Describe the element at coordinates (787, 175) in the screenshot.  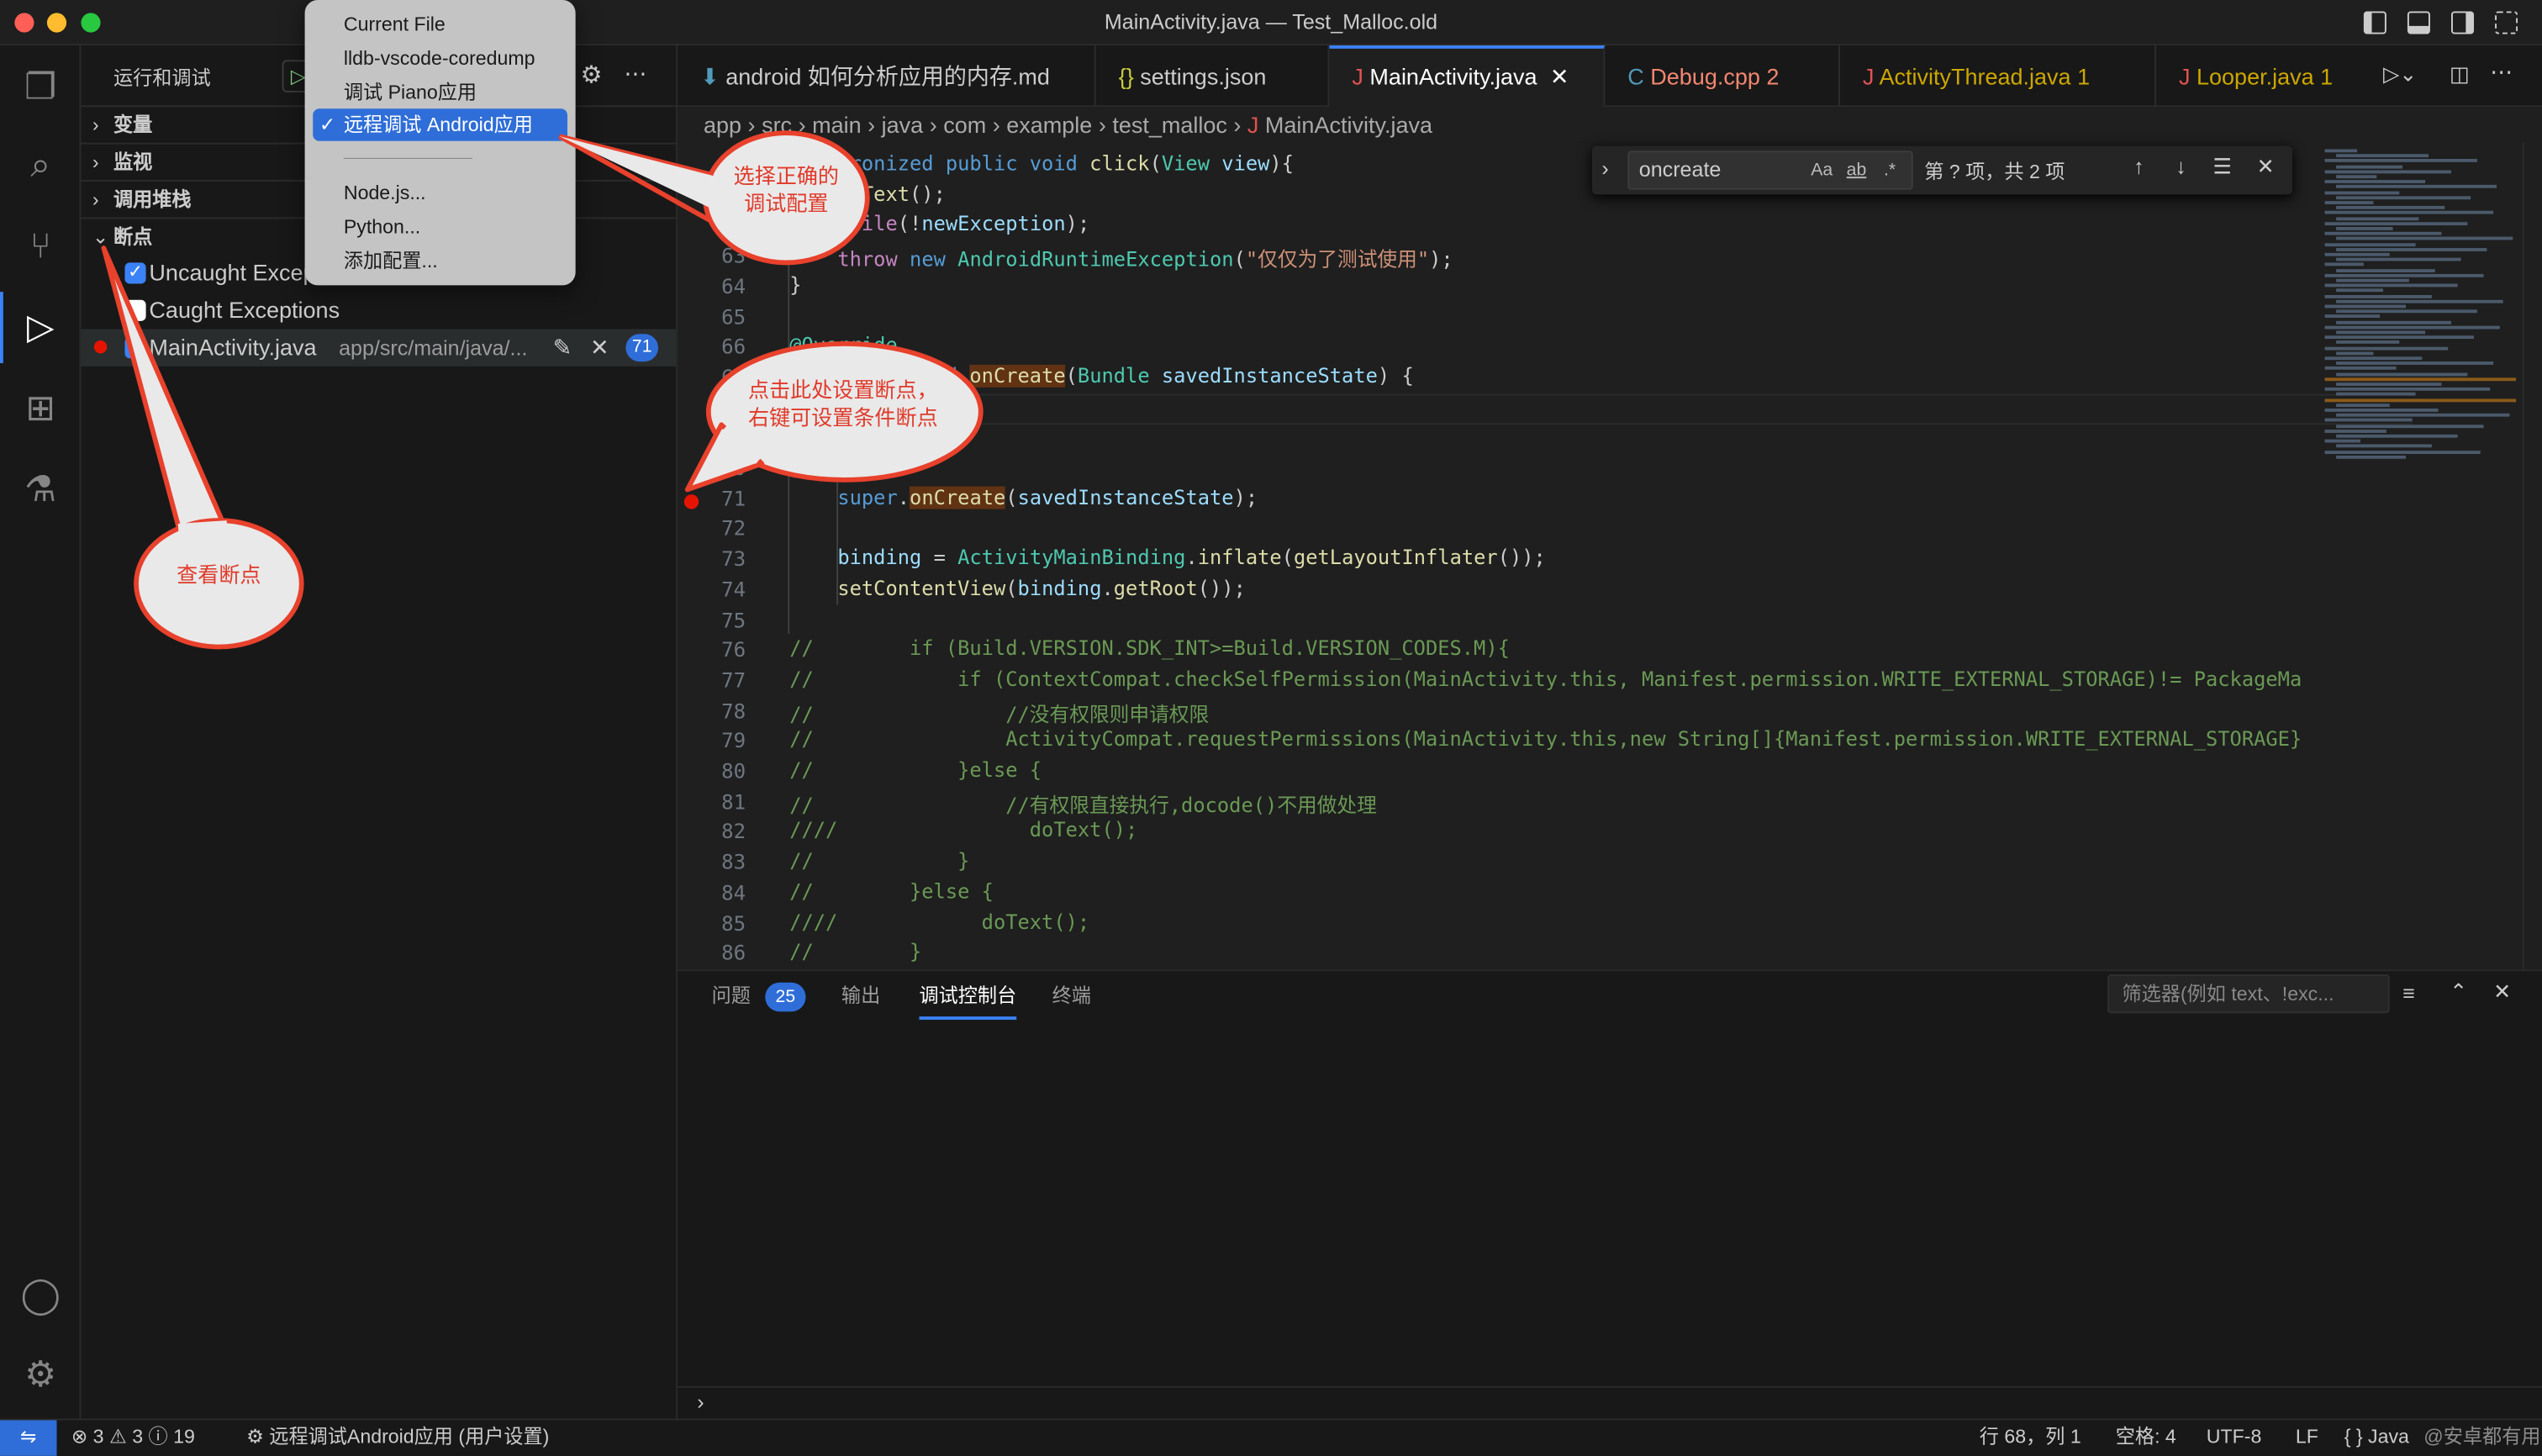
I see `callout-line: 选择正确的` at that location.